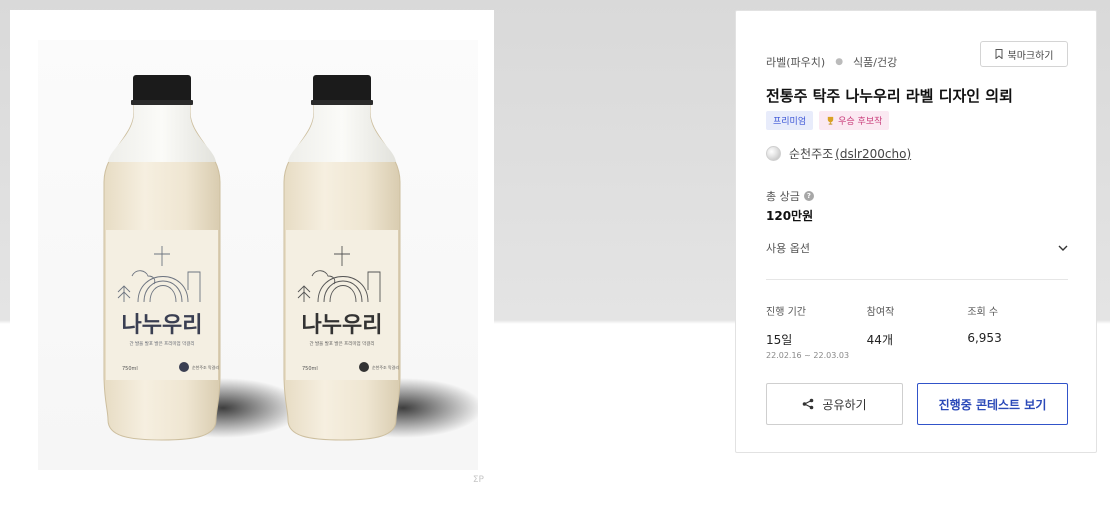 Image resolution: width=1110 pixels, height=505 pixels. What do you see at coordinates (790, 120) in the screenshot?
I see `premium-badge: 프리미엄` at bounding box center [790, 120].